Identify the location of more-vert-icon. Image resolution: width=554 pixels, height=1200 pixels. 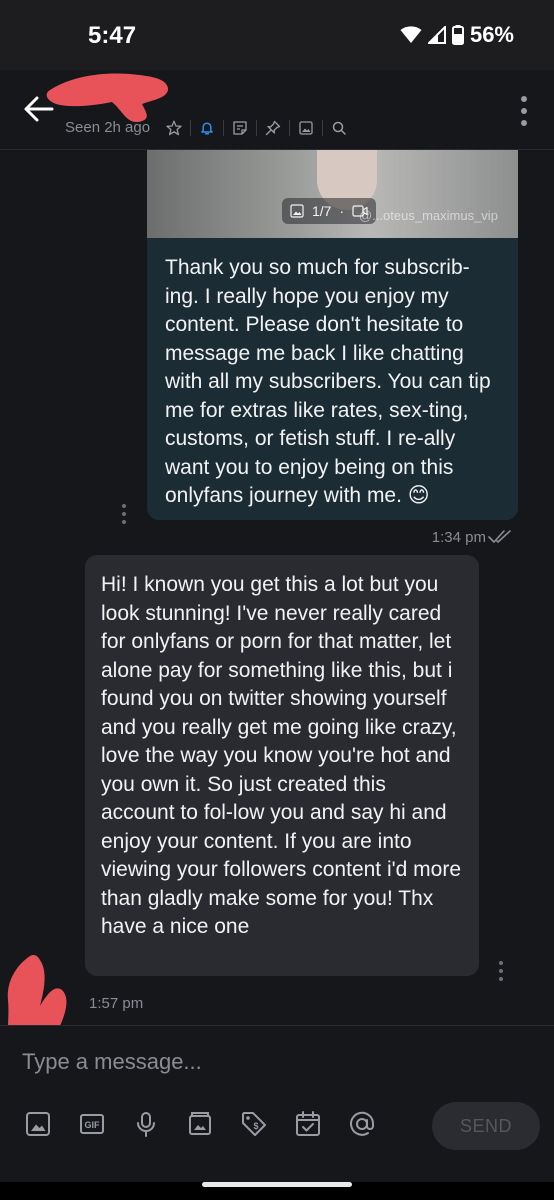
(524, 111).